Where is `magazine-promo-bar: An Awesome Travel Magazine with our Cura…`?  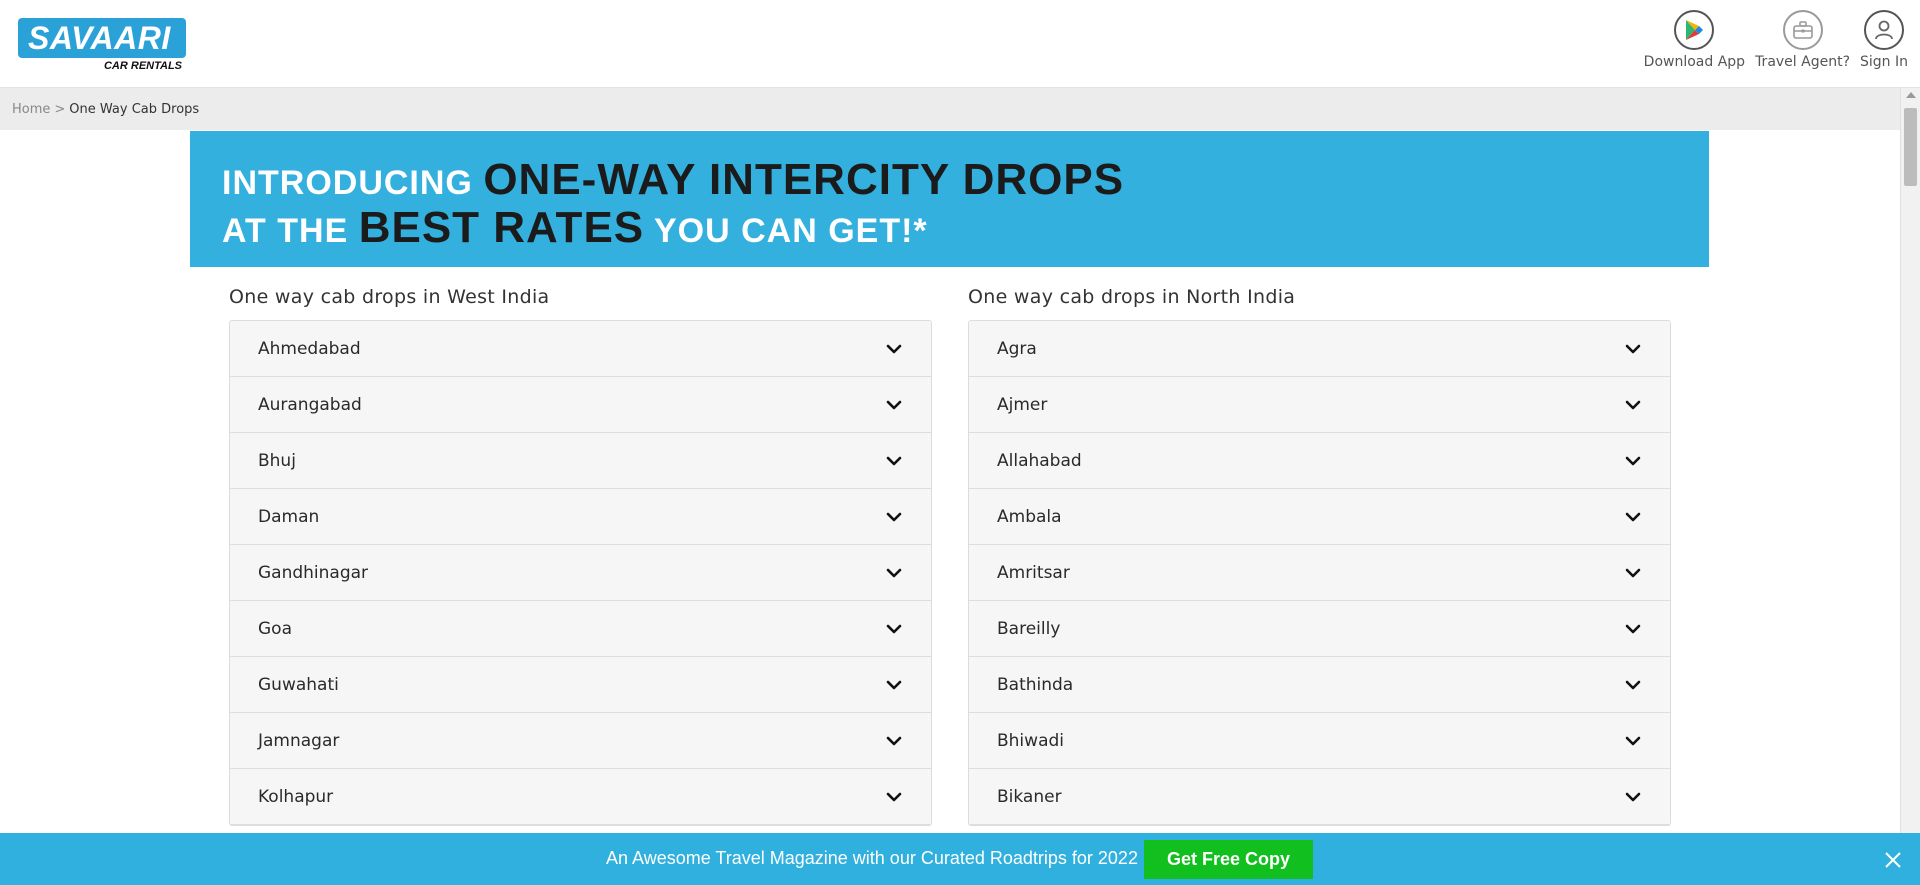 magazine-promo-bar: An Awesome Travel Magazine with our Cura… is located at coordinates (960, 859).